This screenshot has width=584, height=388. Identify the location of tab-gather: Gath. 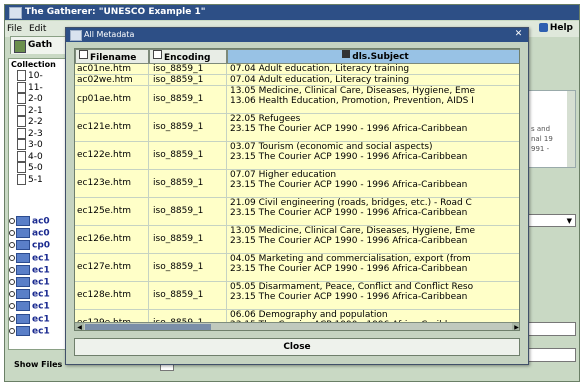
(40, 45).